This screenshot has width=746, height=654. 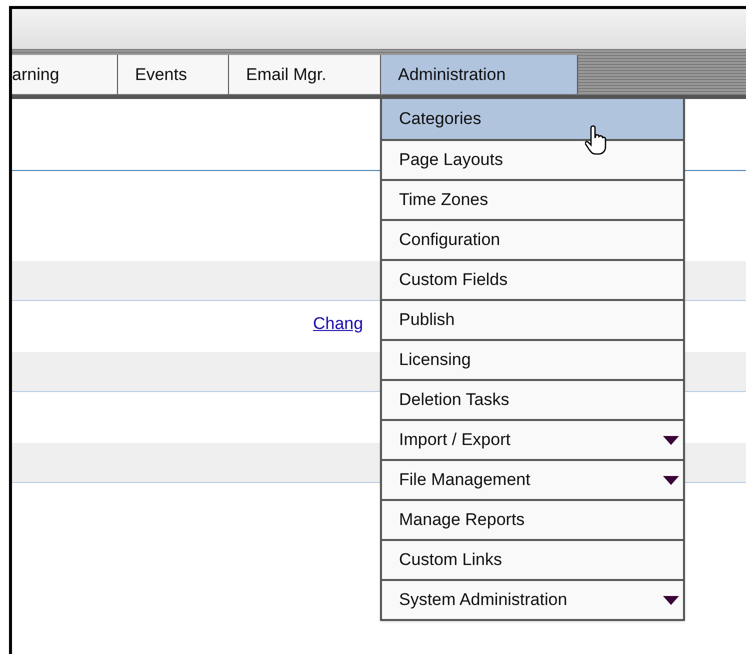 What do you see at coordinates (532, 319) in the screenshot?
I see `menu-item: Publish` at bounding box center [532, 319].